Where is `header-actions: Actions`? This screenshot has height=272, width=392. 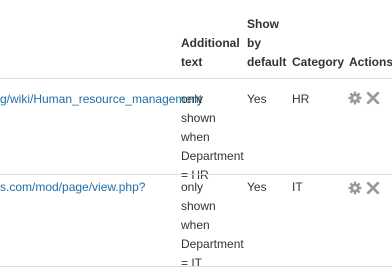 header-actions: Actions is located at coordinates (370, 62).